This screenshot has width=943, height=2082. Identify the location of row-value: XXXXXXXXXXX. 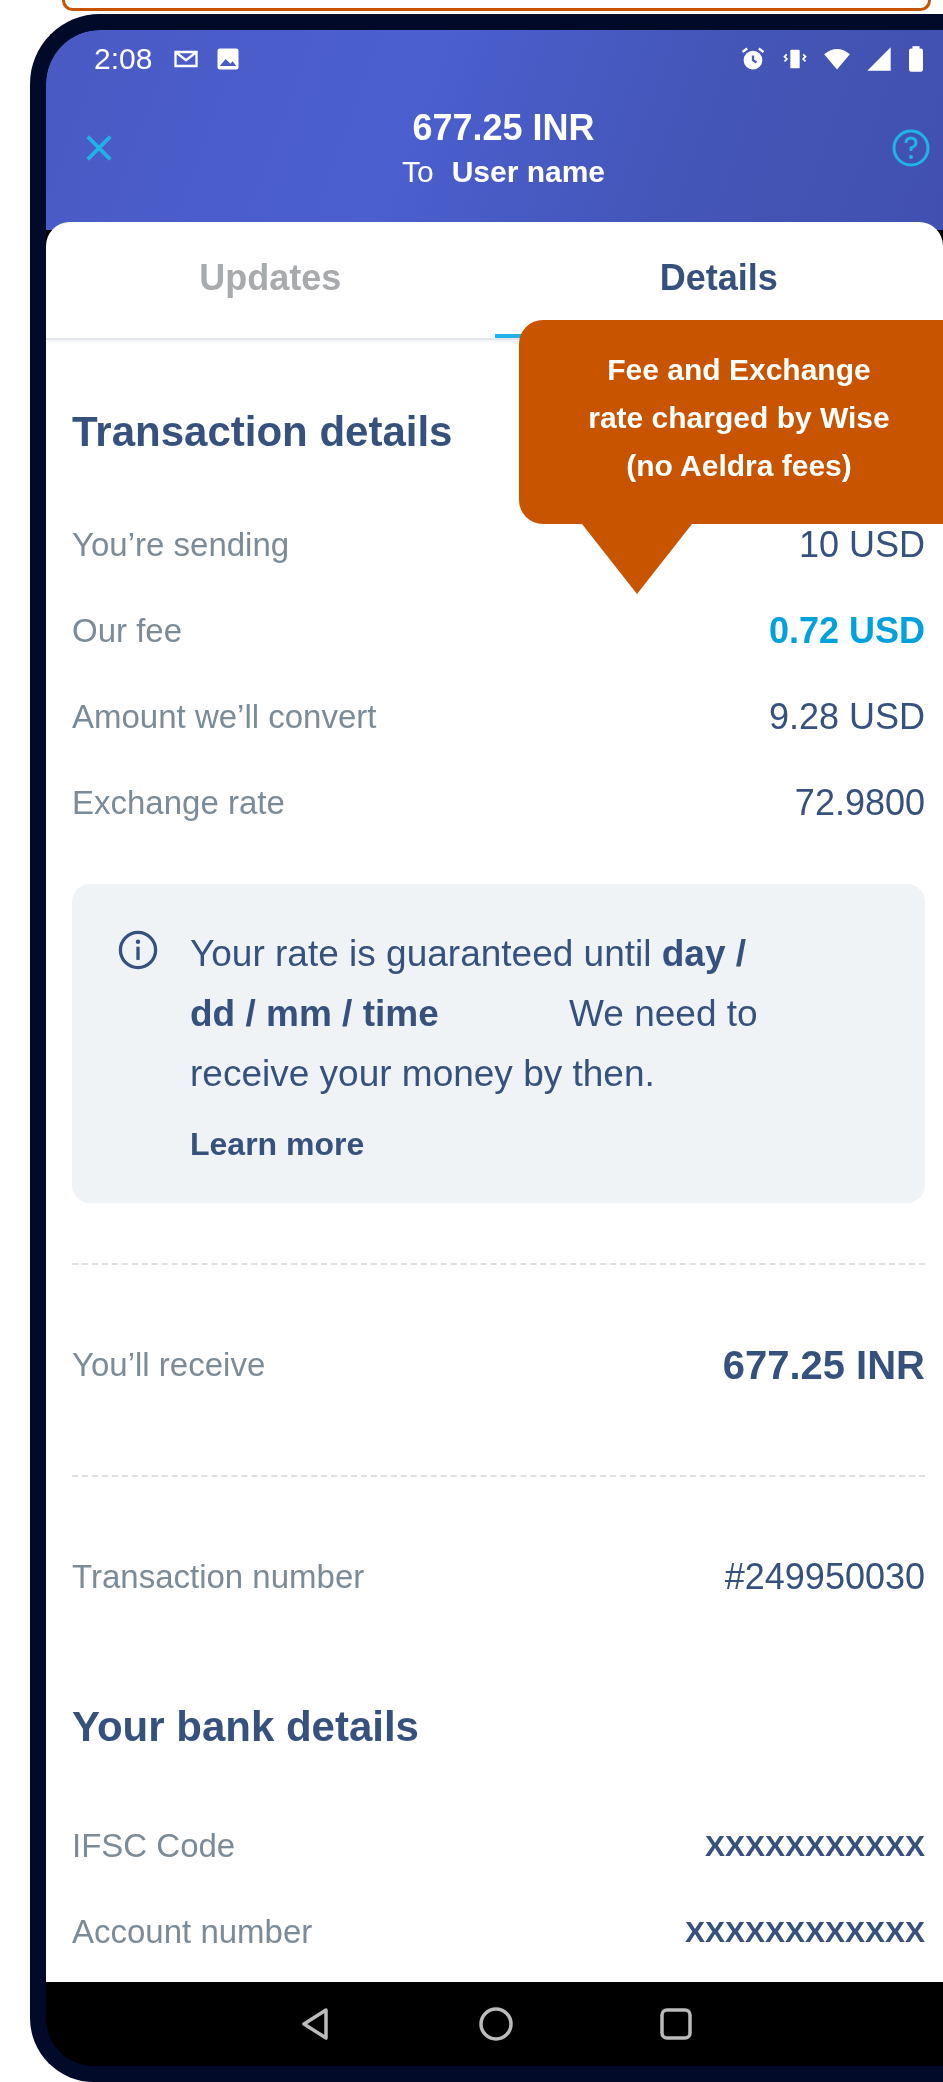
(814, 1846).